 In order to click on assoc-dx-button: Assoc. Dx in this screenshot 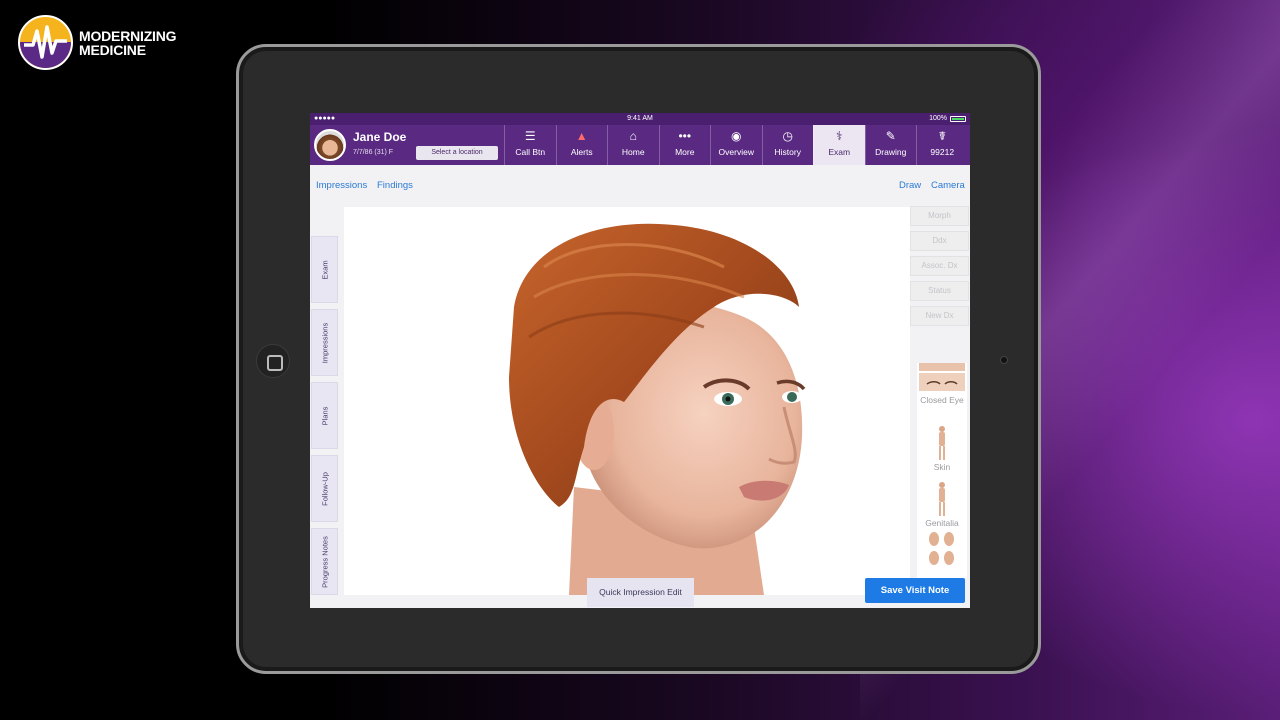, I will do `click(939, 266)`.